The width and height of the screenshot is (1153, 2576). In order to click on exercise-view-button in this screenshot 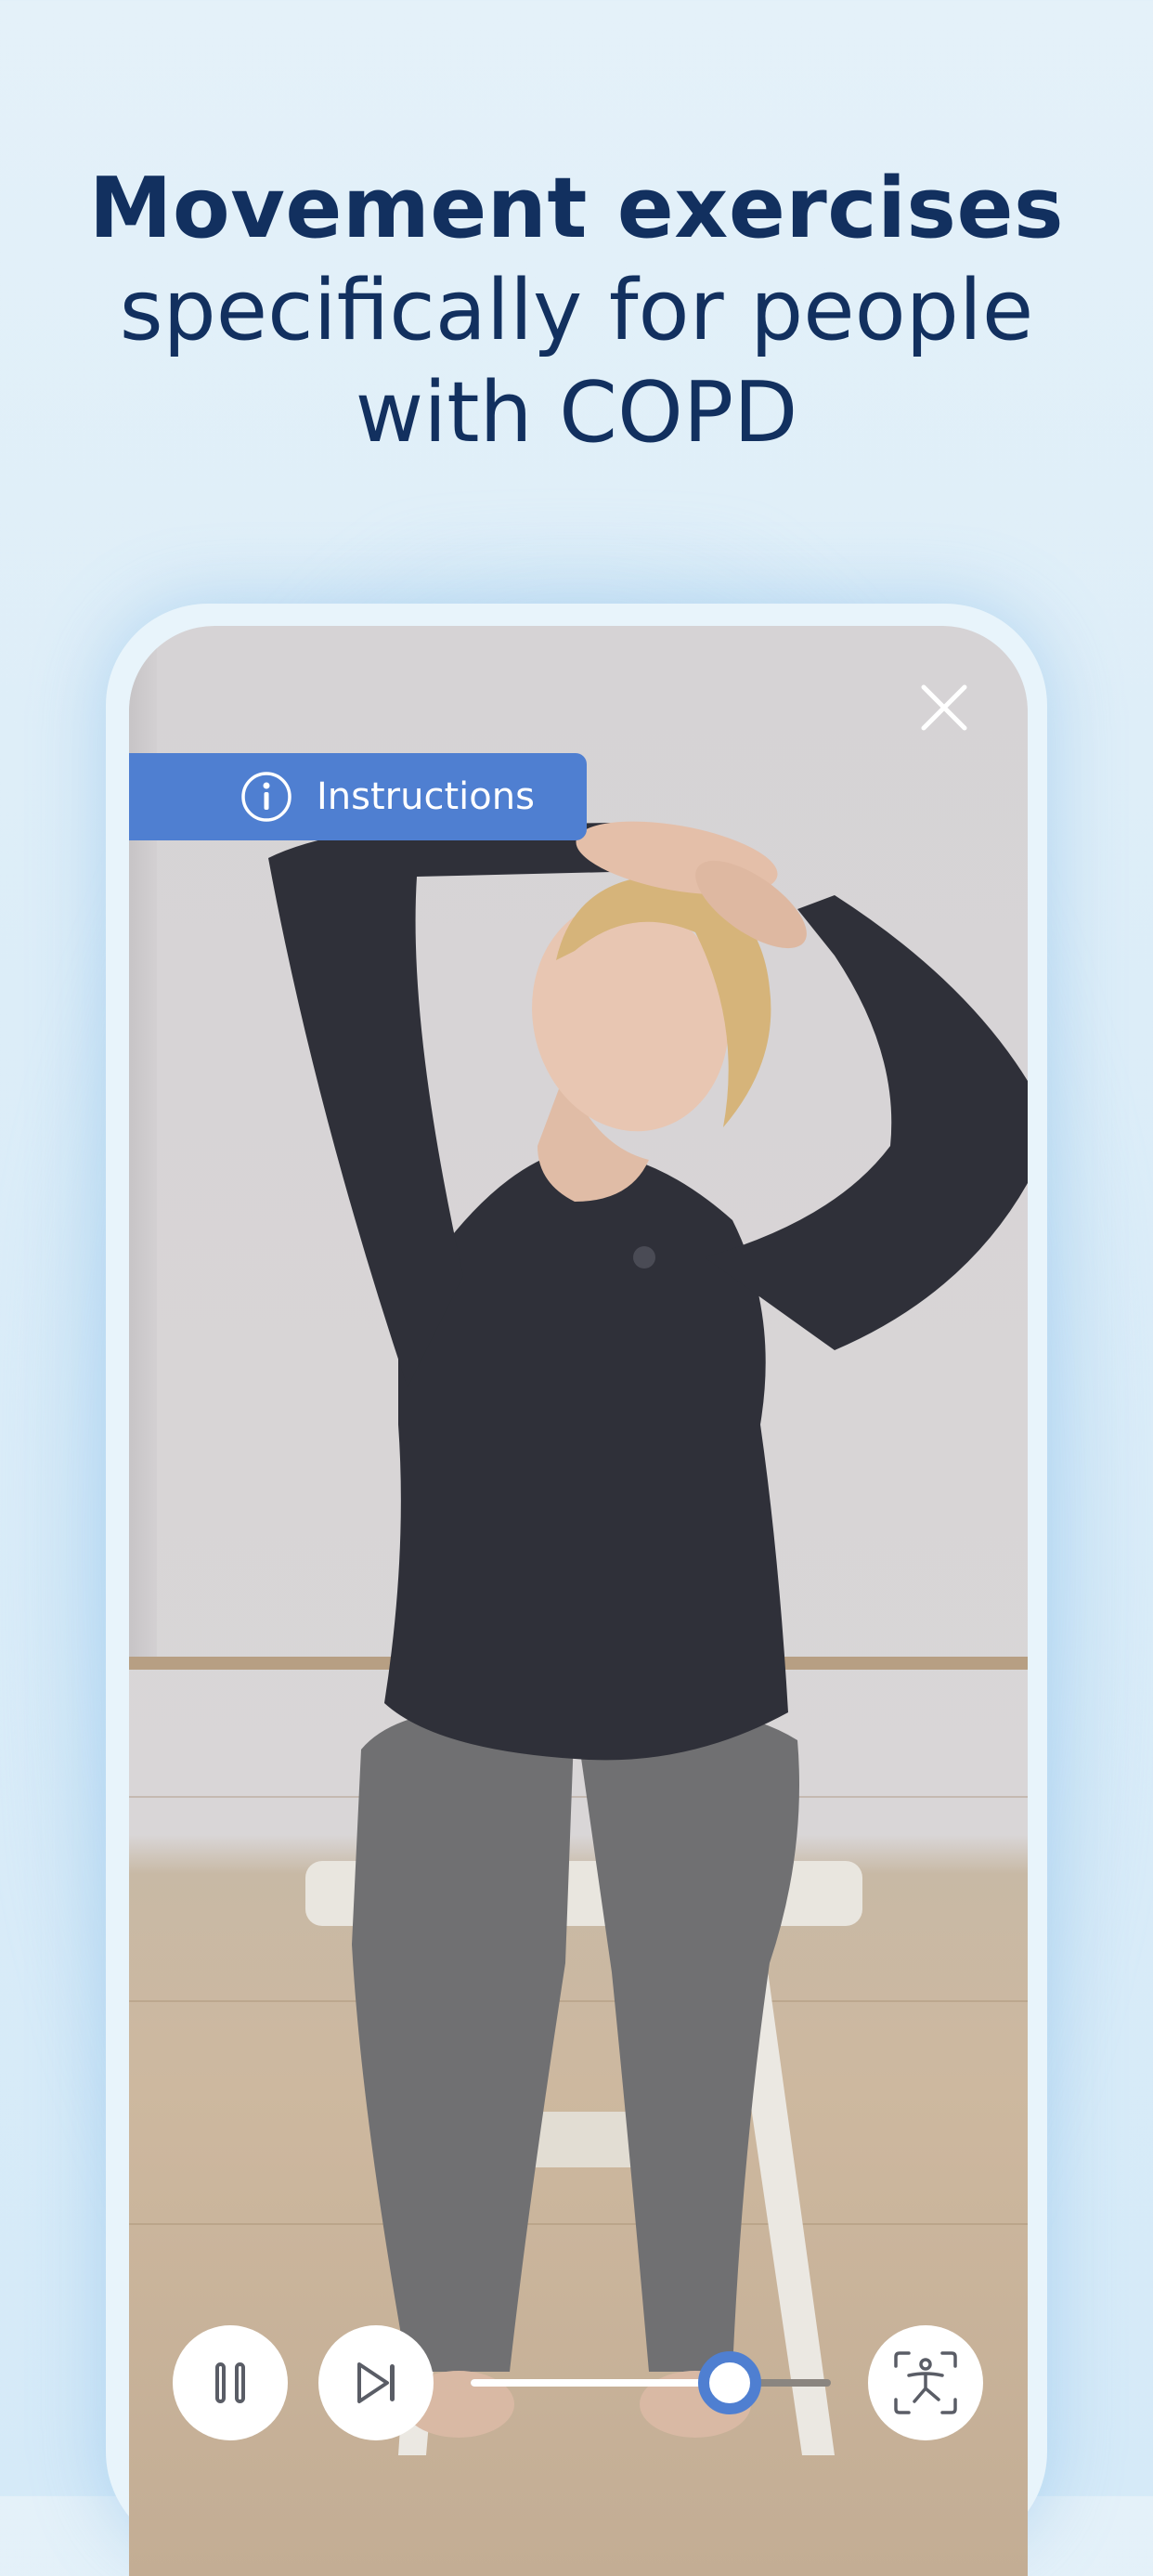, I will do `click(925, 2382)`.